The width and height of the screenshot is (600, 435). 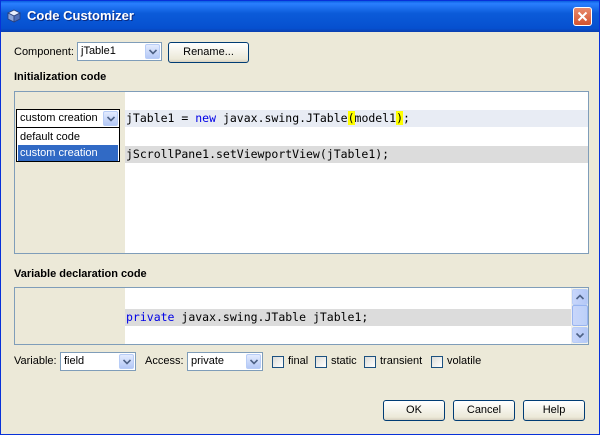 I want to click on transient-checkbox, so click(x=370, y=362).